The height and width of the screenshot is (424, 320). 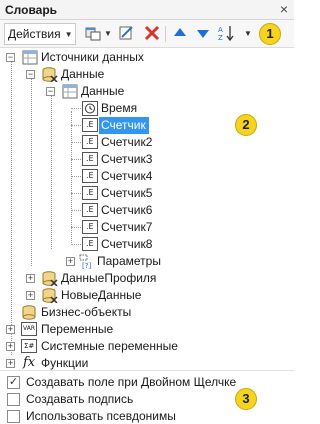 I want to click on panel-title: Словарь, so click(x=31, y=10).